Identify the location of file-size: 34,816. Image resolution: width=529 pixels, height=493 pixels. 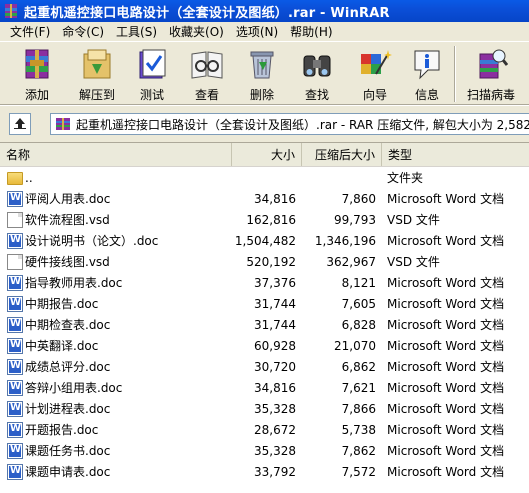
(275, 198).